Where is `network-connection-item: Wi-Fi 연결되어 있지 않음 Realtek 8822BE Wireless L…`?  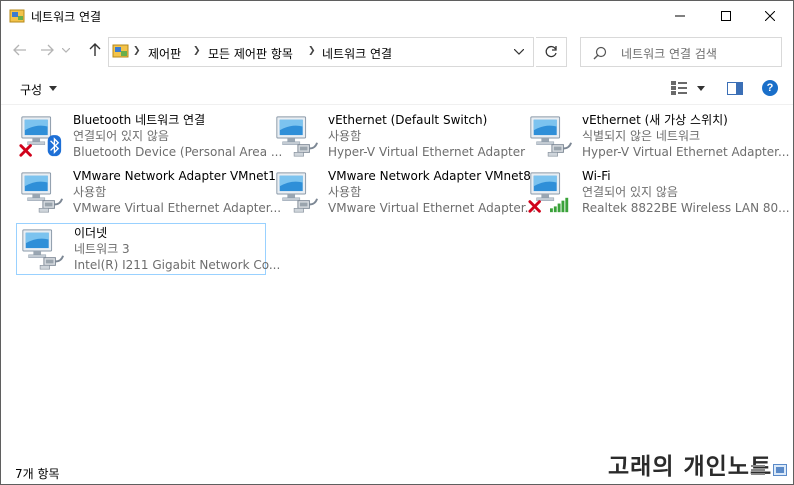
network-connection-item: Wi-Fi 연결되어 있지 않음 Realtek 8822BE Wireless L… is located at coordinates (657, 193).